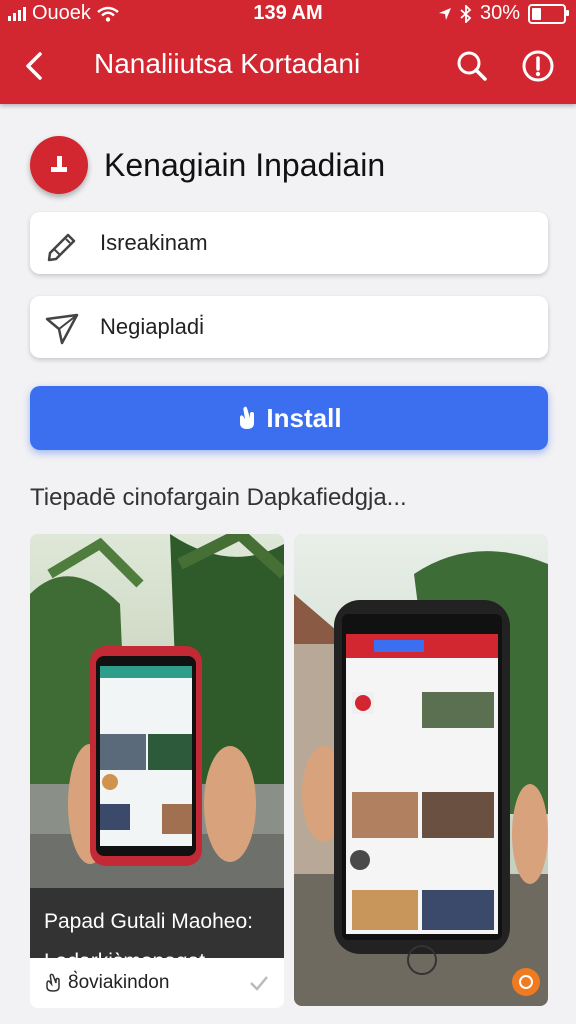  What do you see at coordinates (62, 329) in the screenshot?
I see `send-icon` at bounding box center [62, 329].